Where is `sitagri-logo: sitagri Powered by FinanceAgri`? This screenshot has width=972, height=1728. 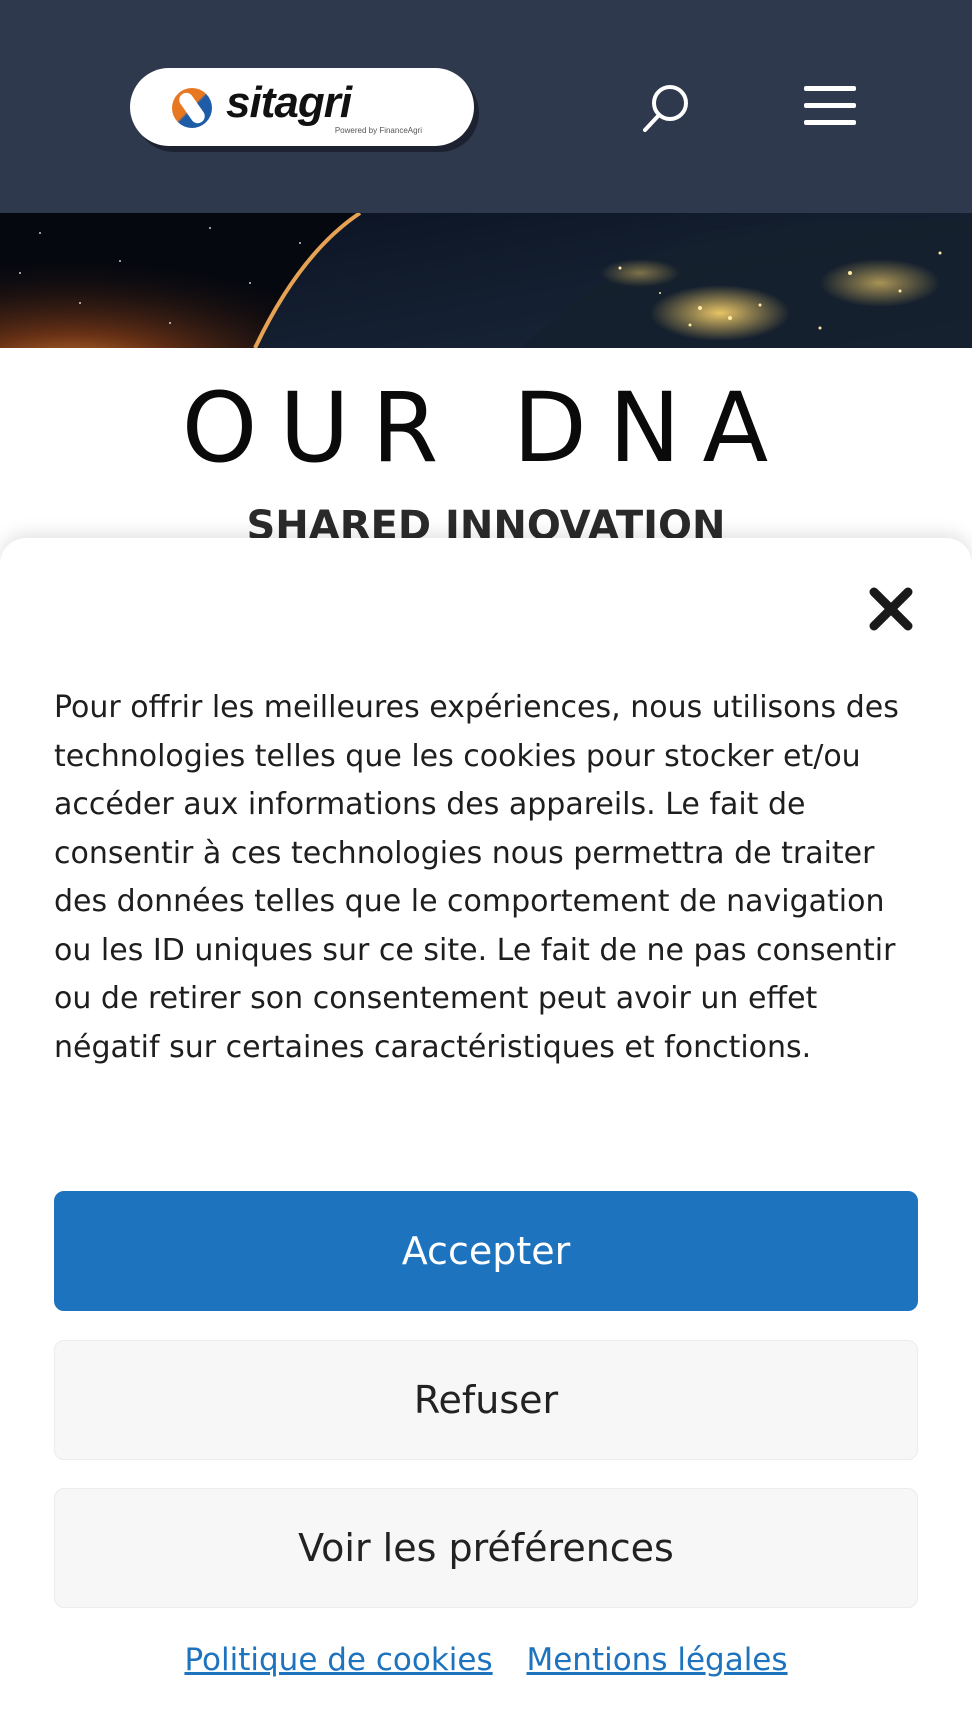 sitagri-logo: sitagri Powered by FinanceAgri is located at coordinates (302, 107).